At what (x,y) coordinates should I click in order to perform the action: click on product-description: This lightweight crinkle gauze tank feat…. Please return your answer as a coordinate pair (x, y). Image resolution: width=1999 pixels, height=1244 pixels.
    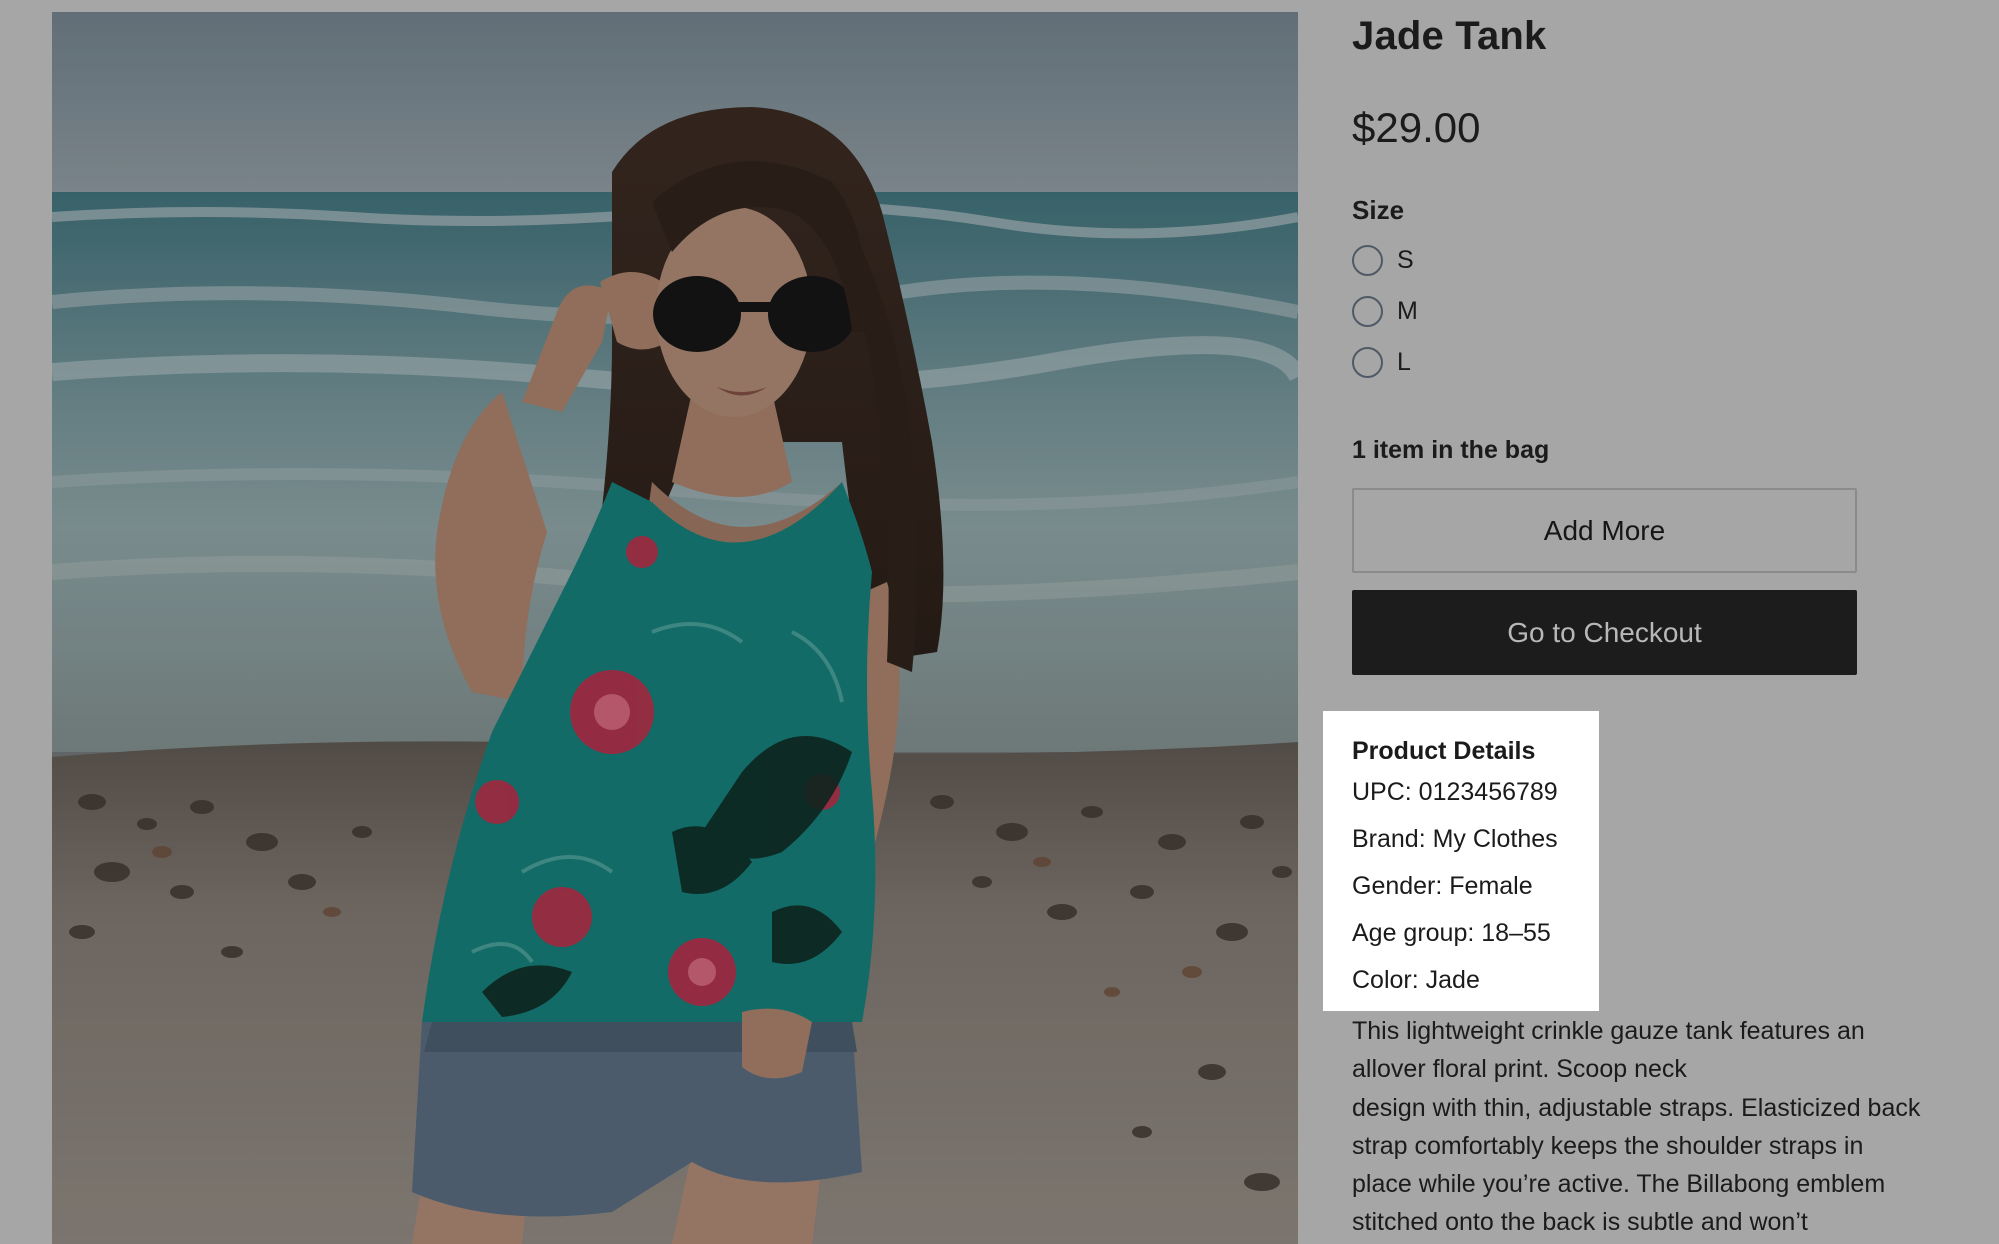
    Looking at the image, I should click on (1662, 1127).